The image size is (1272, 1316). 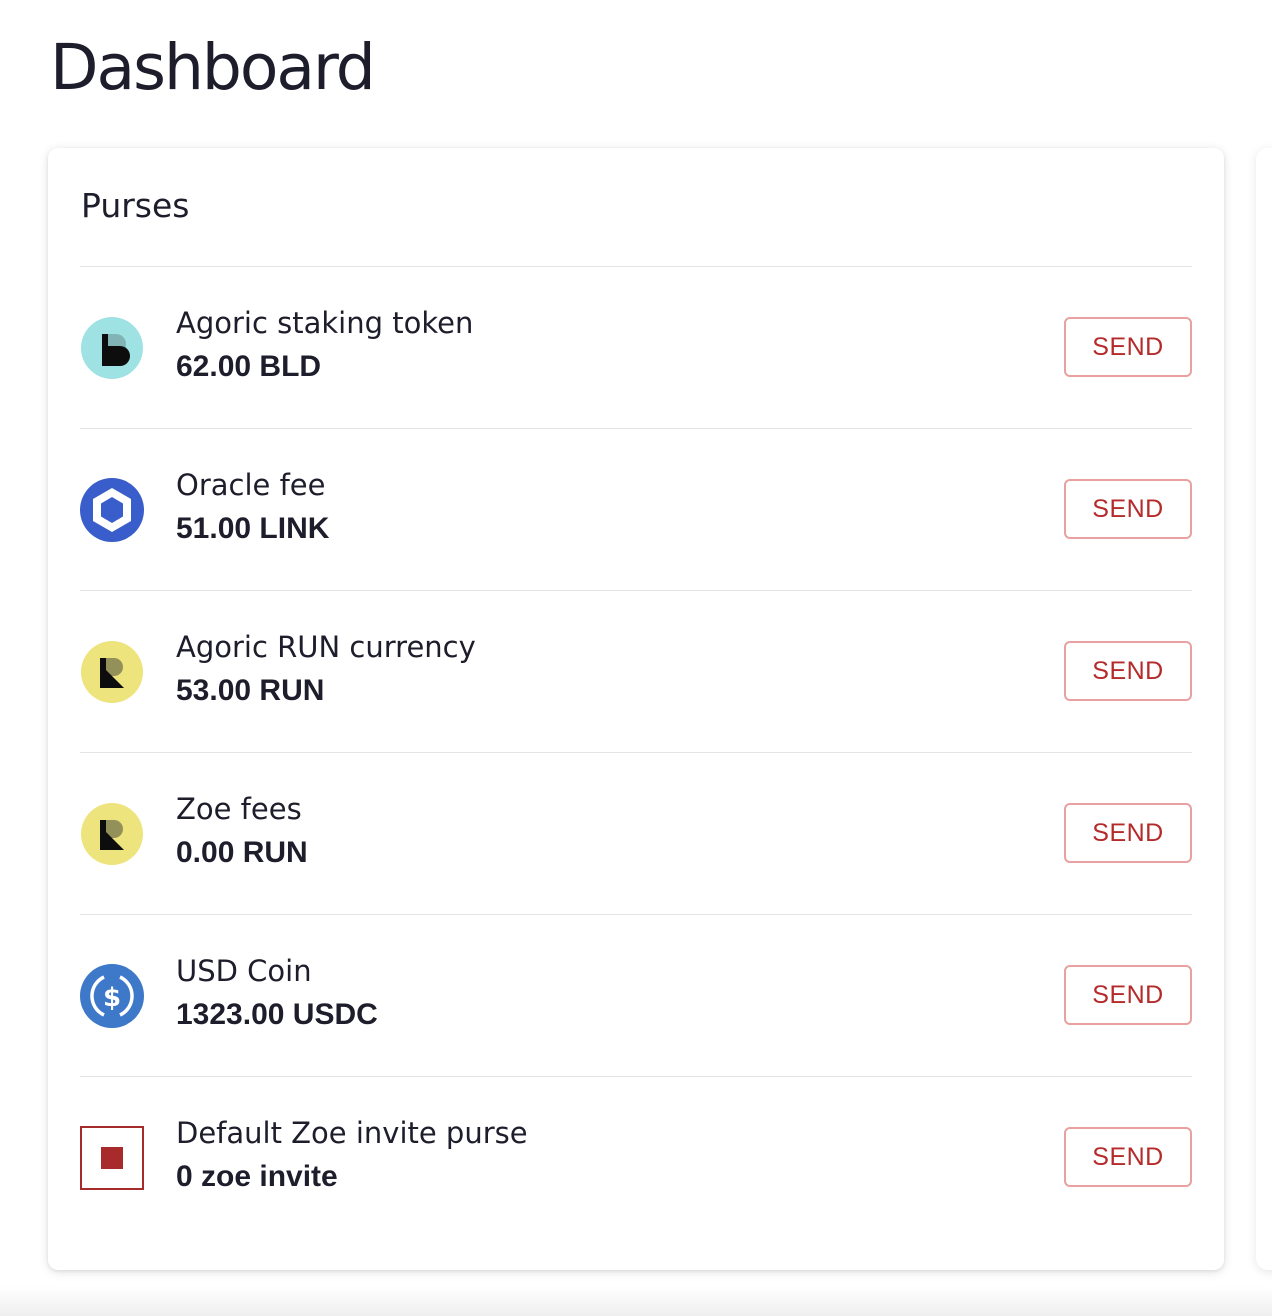 I want to click on purse-balance: 0 zoe invite, so click(x=257, y=1176).